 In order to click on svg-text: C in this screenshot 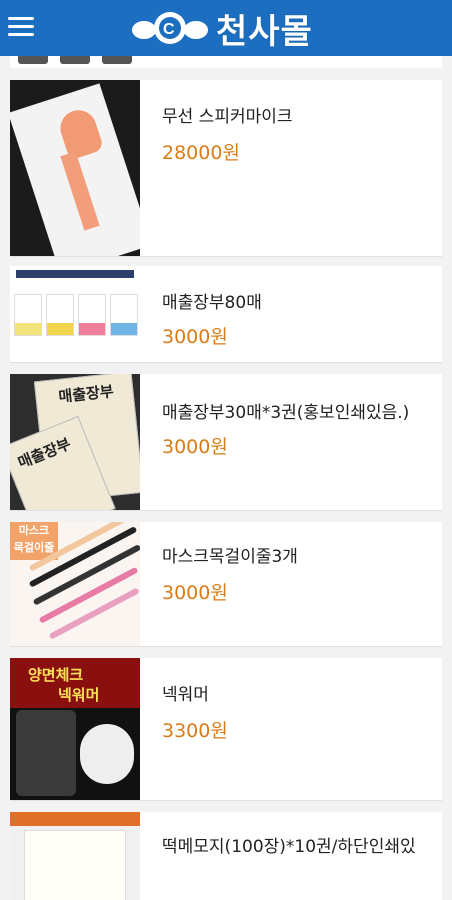, I will do `click(169, 29)`.